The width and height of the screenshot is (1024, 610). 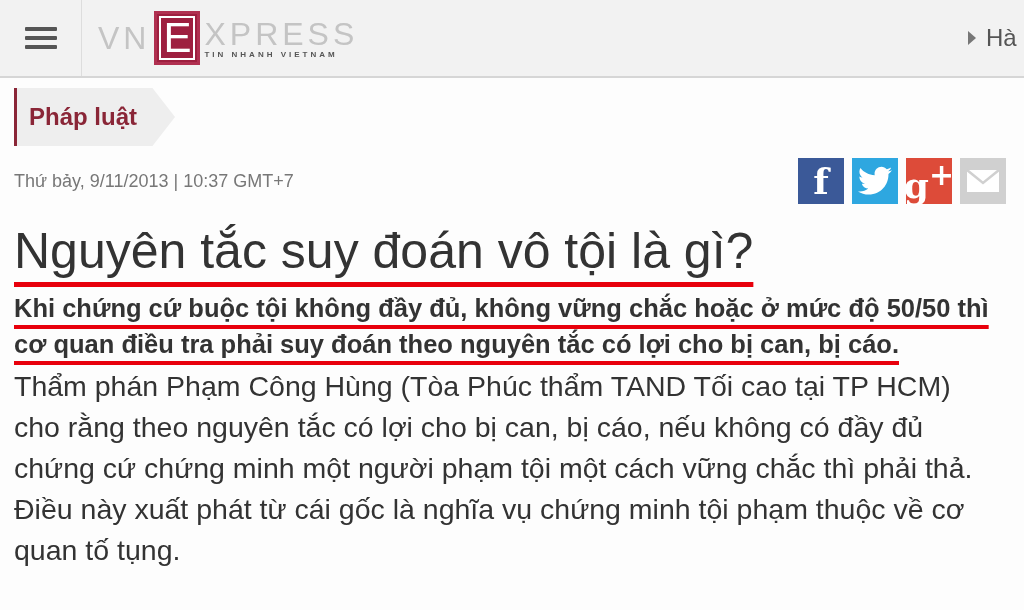 What do you see at coordinates (821, 181) in the screenshot?
I see `share-button: f` at bounding box center [821, 181].